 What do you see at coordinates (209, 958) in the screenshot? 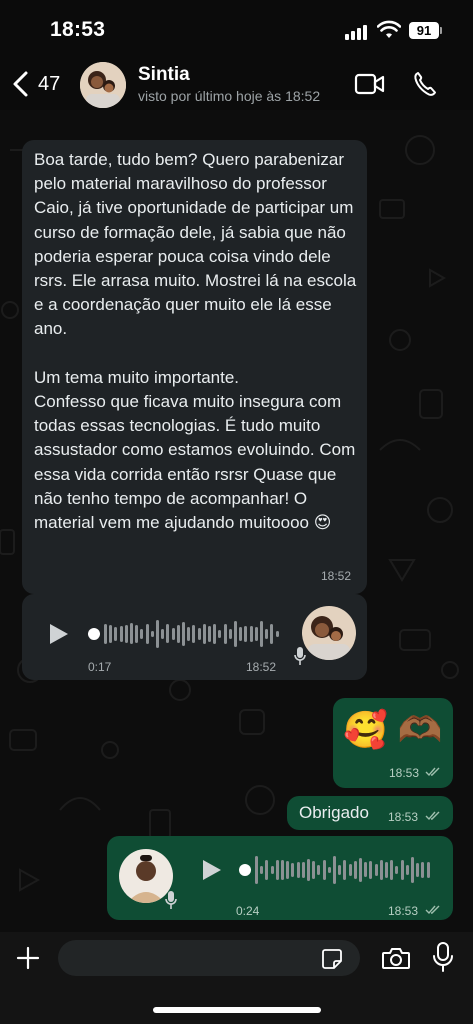
I see `message-input` at bounding box center [209, 958].